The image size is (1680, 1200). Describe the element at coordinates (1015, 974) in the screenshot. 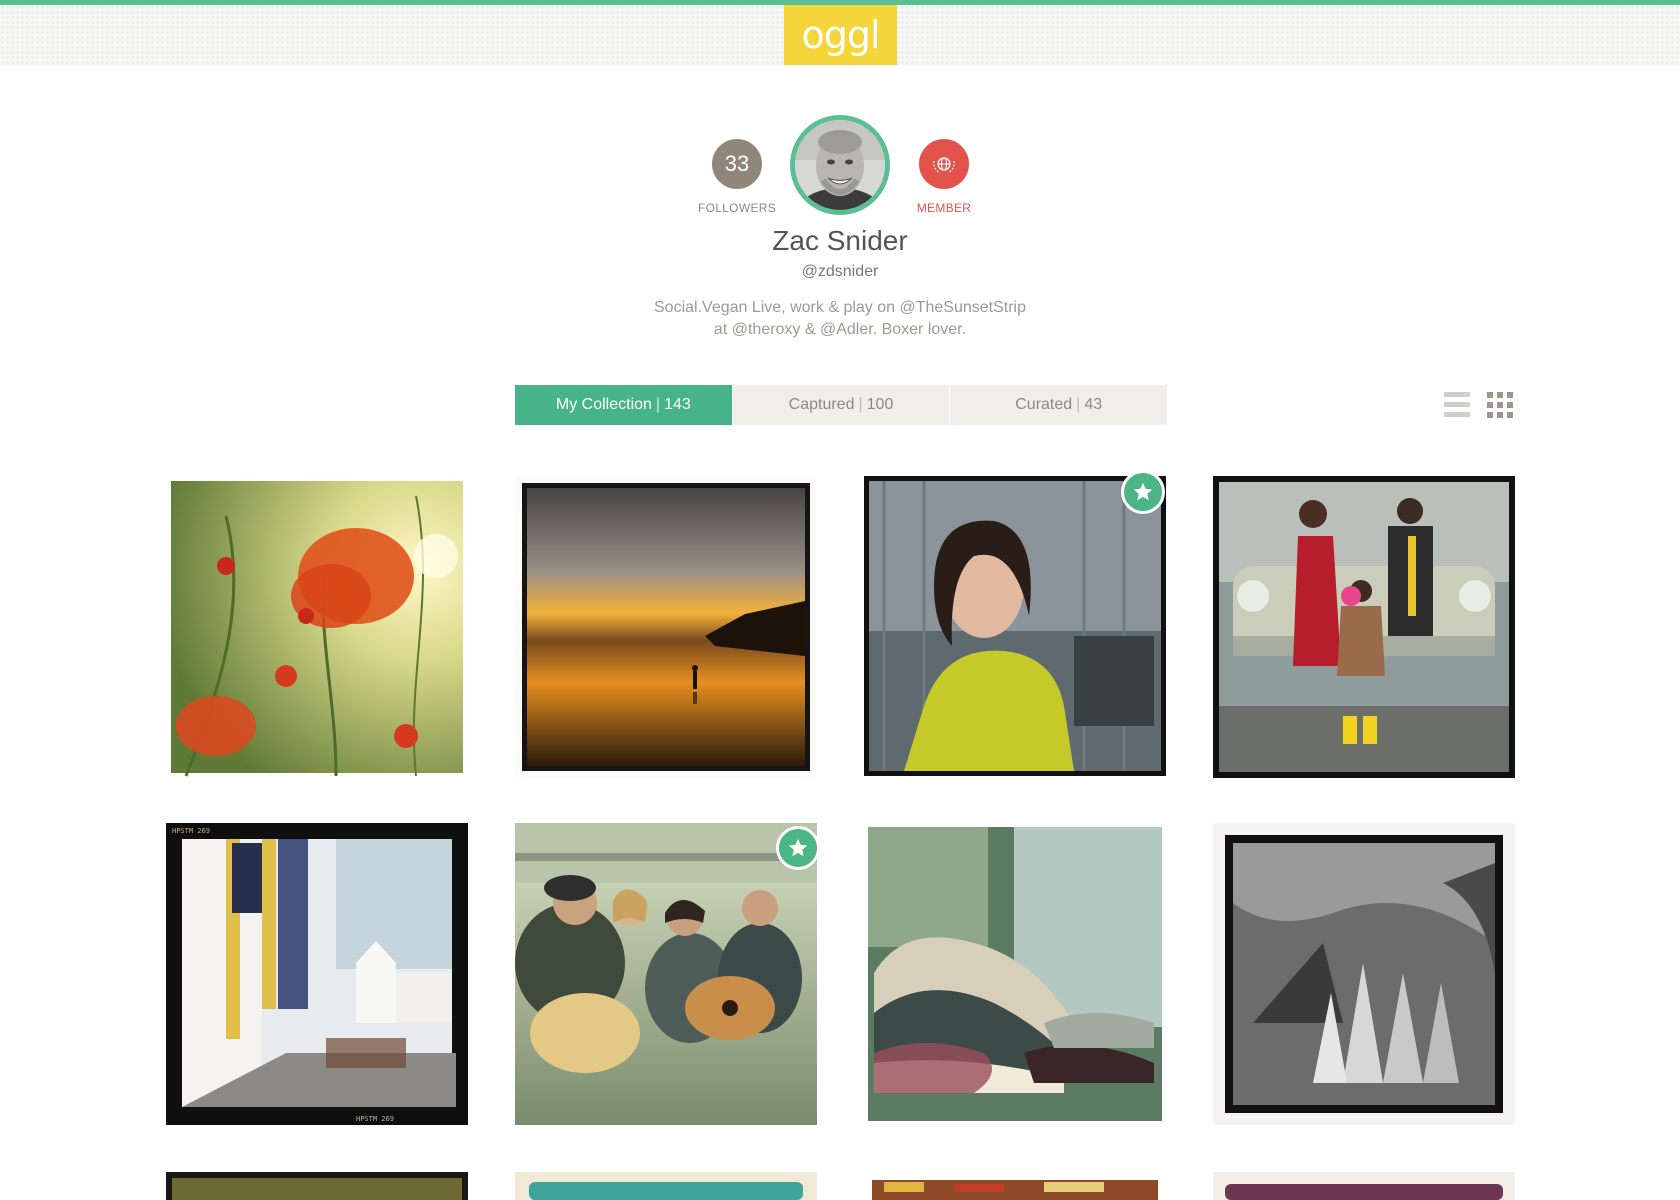

I see `photo-tile-sneakers` at that location.